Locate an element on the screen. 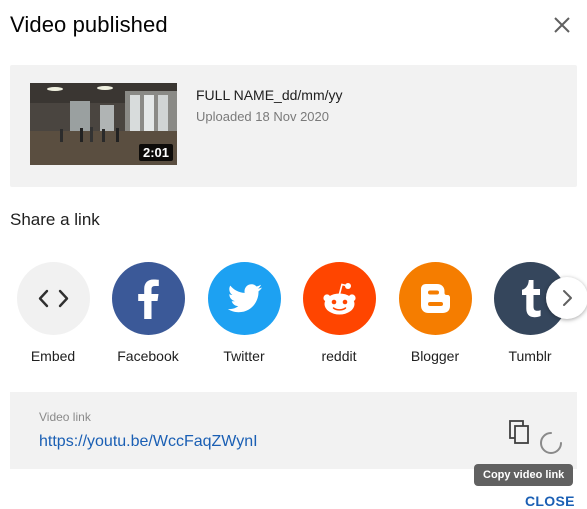 The image size is (587, 509). video-thumbnail: 2:01 is located at coordinates (103, 124).